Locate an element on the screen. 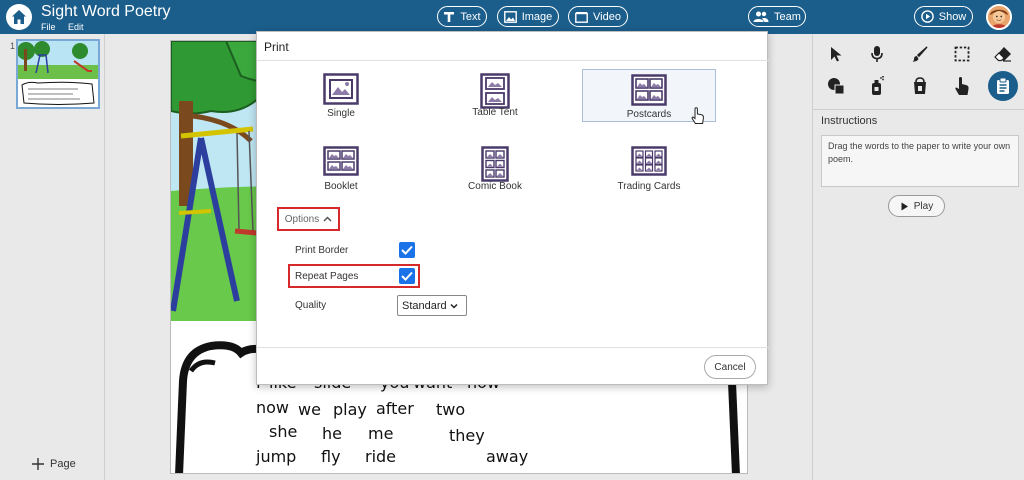  eraser-icon is located at coordinates (1002, 54).